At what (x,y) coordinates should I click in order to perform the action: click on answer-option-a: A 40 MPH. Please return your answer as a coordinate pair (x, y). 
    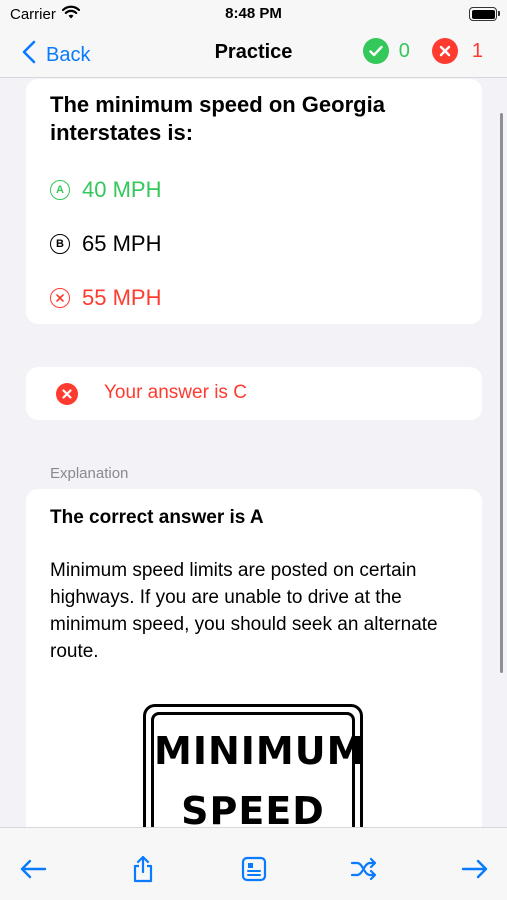
    Looking at the image, I should click on (105, 190).